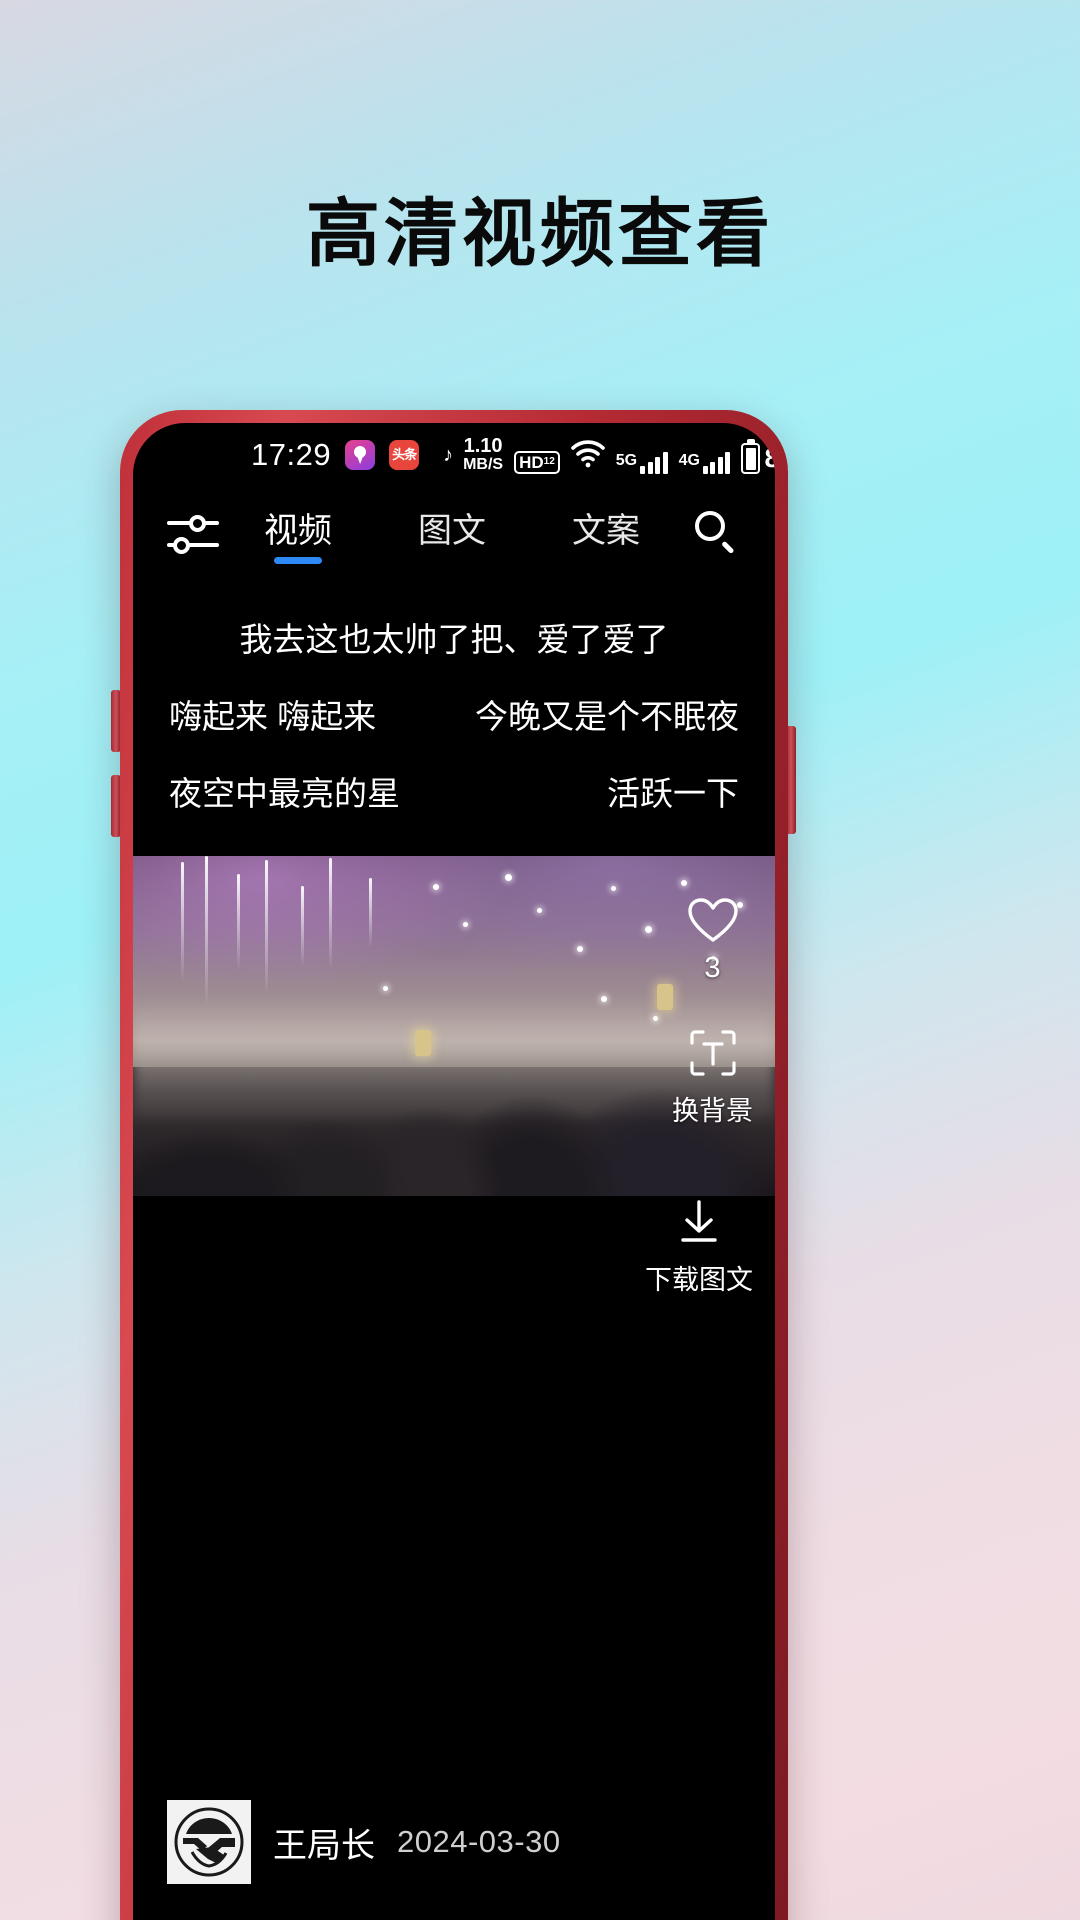  I want to click on change-background-action: 换背景, so click(712, 1077).